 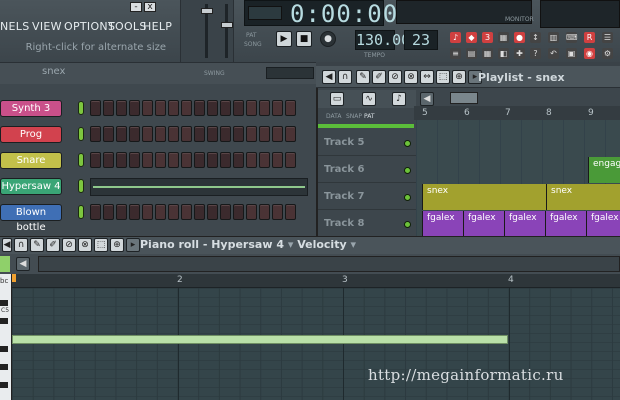 I want to click on playlist-icon: ≡, so click(x=455, y=53).